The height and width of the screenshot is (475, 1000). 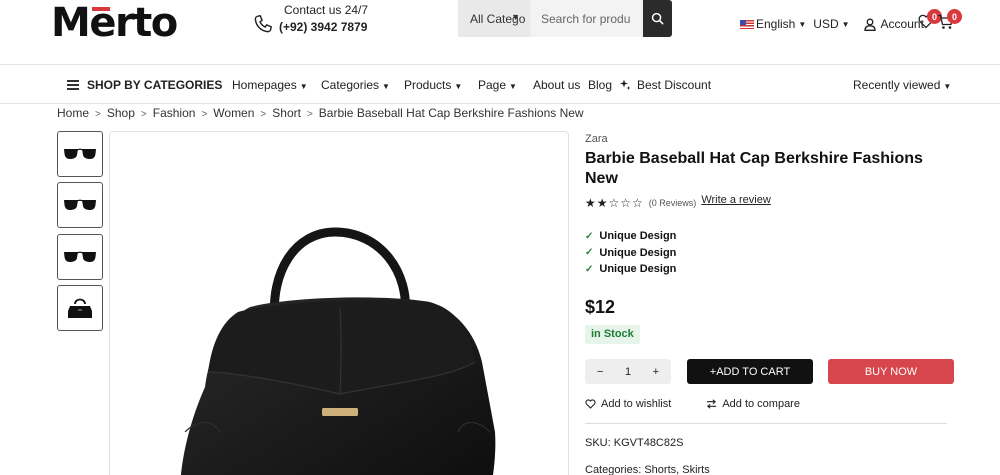 What do you see at coordinates (614, 203) in the screenshot?
I see `rating-stars: ★★☆☆☆` at bounding box center [614, 203].